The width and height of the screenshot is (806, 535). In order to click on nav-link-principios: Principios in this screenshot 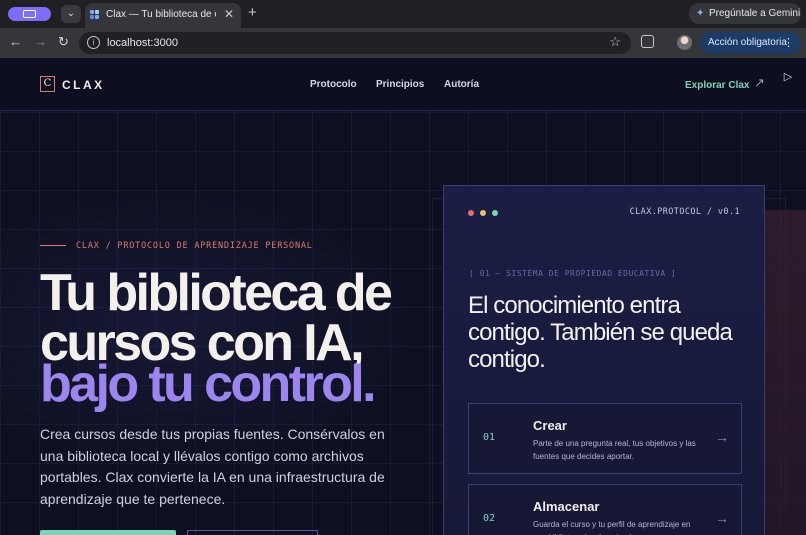, I will do `click(400, 84)`.